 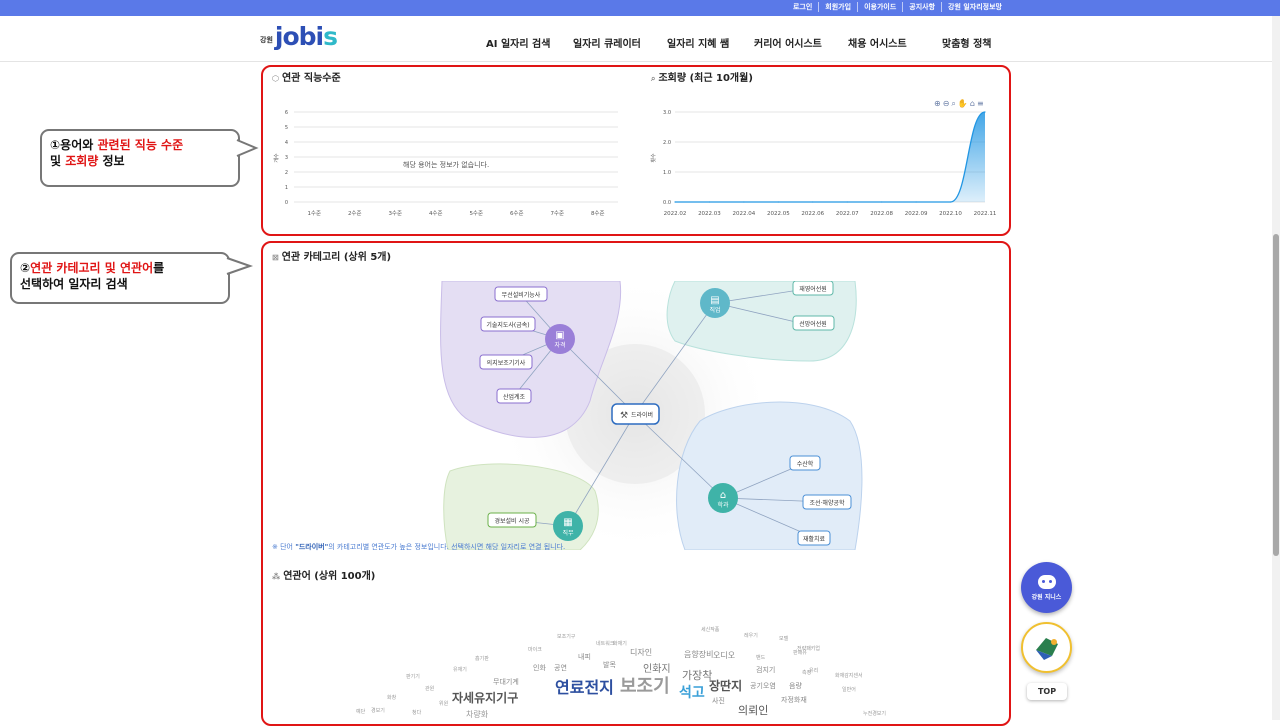 I want to click on svg-text: 경보설비 시공, so click(x=512, y=521).